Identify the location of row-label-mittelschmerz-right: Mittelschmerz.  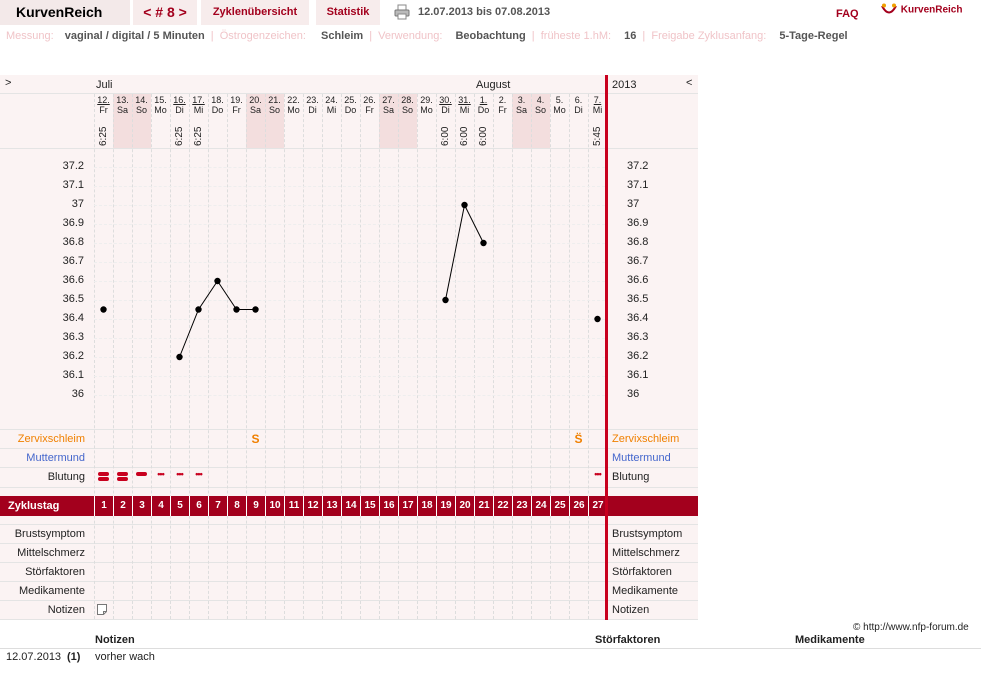
(646, 553).